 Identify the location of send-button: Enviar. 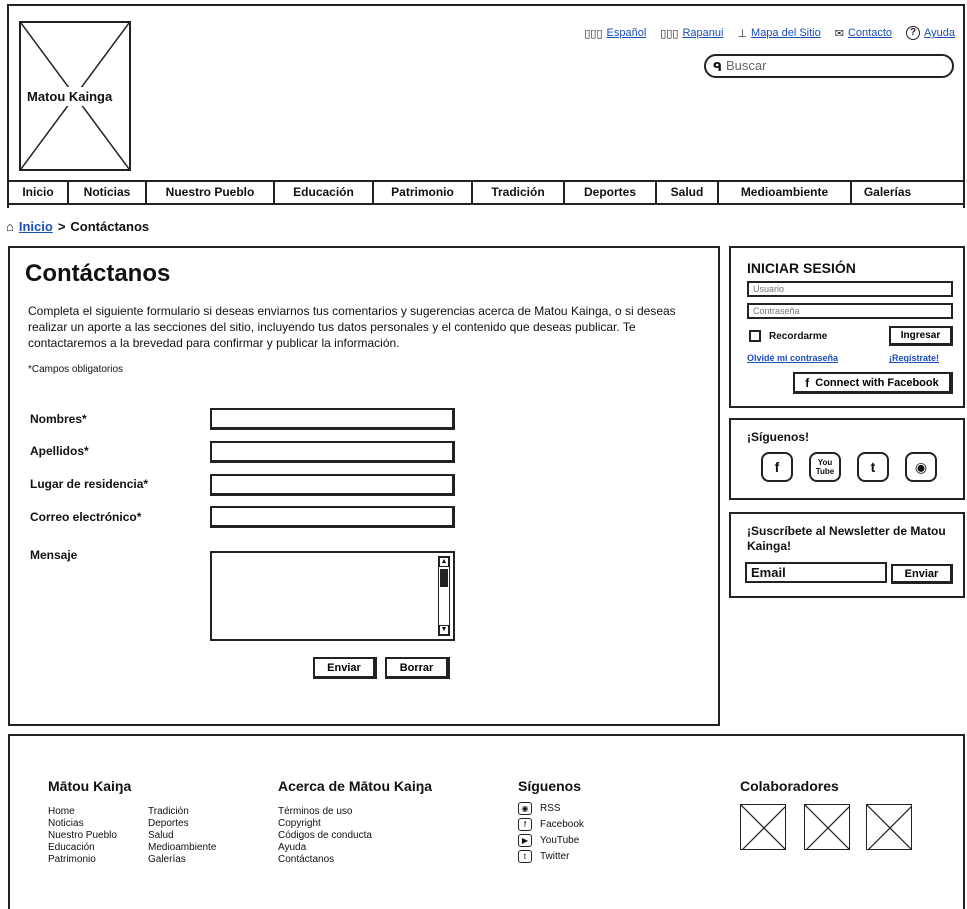
(345, 668).